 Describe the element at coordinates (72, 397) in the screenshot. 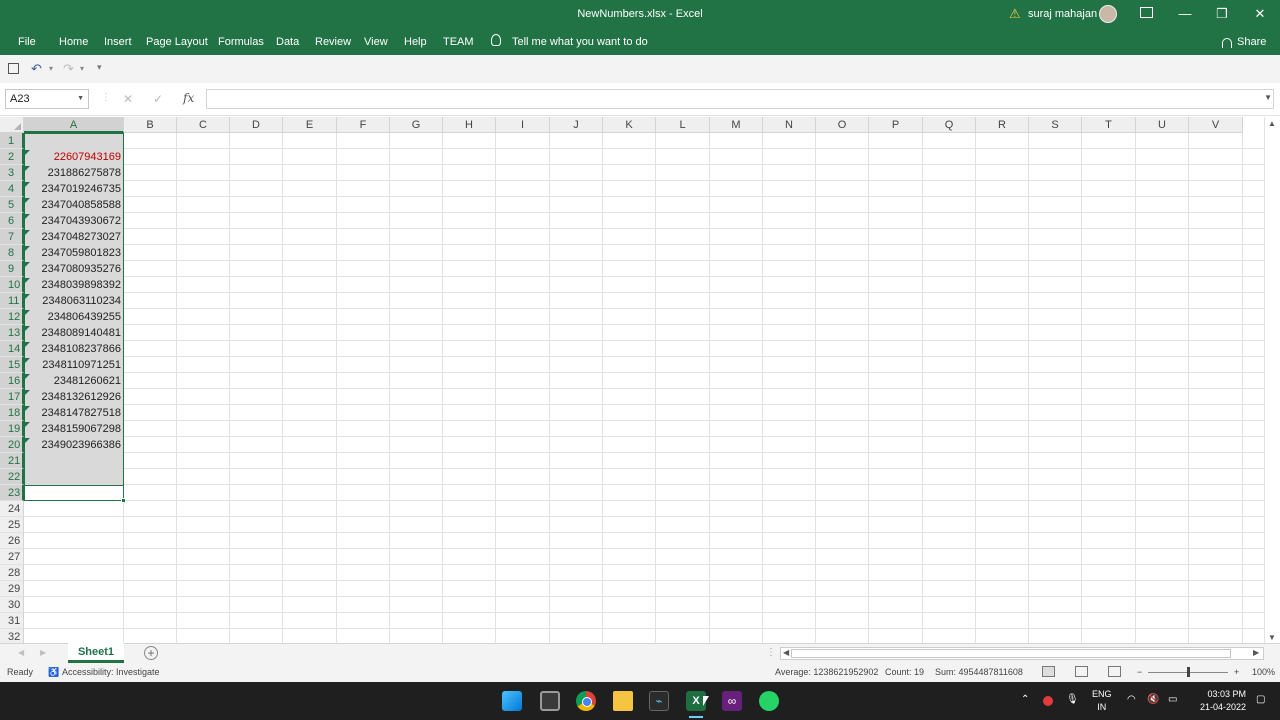

I see `cell-a17: 2348132612926` at that location.